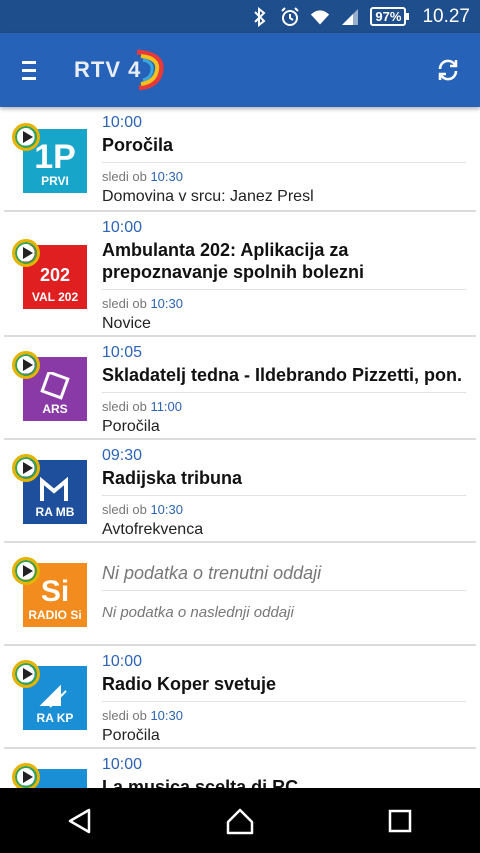 This screenshot has height=853, width=480. I want to click on current-time: 09:30, so click(122, 455).